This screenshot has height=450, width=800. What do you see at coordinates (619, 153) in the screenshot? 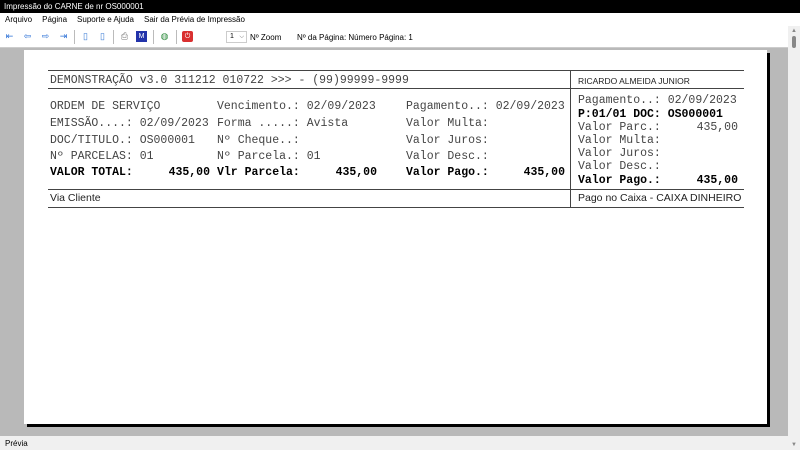
I see `stub-juros: Valor Juros:` at bounding box center [619, 153].